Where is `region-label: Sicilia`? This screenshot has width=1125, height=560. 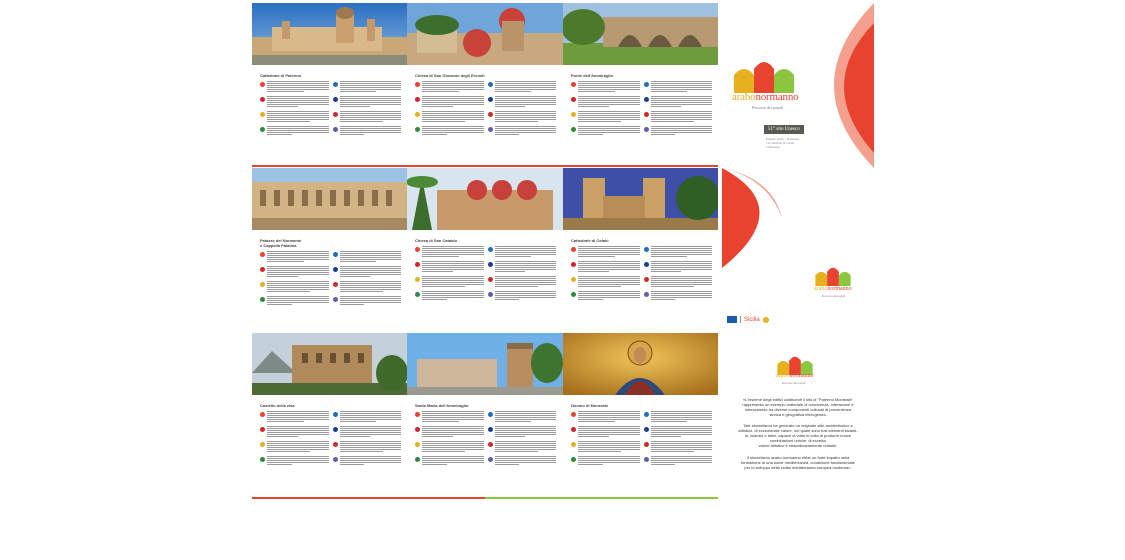
region-label: Sicilia is located at coordinates (752, 319).